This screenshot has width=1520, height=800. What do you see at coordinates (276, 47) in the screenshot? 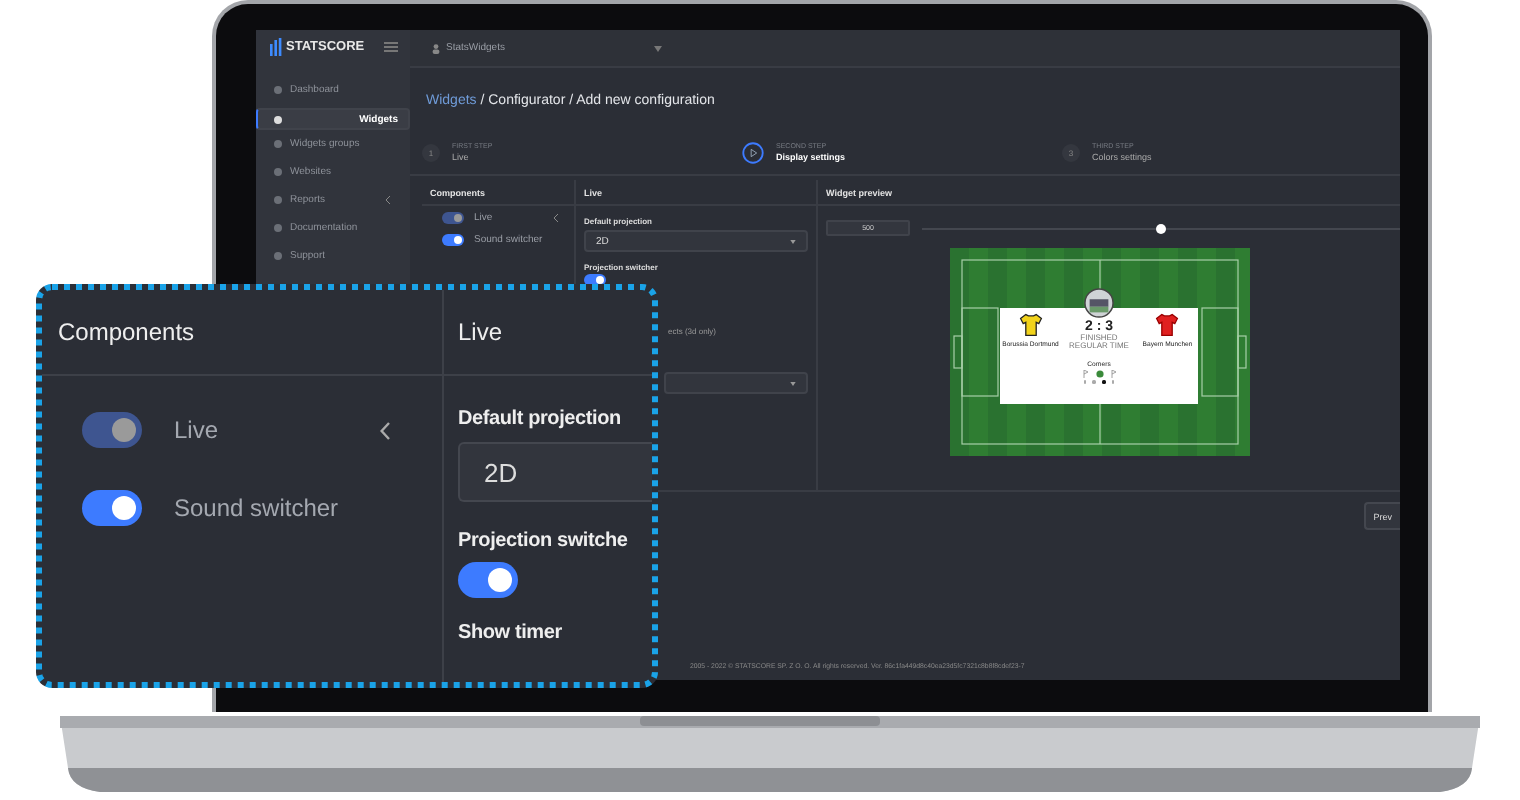
I see `bars-icon` at bounding box center [276, 47].